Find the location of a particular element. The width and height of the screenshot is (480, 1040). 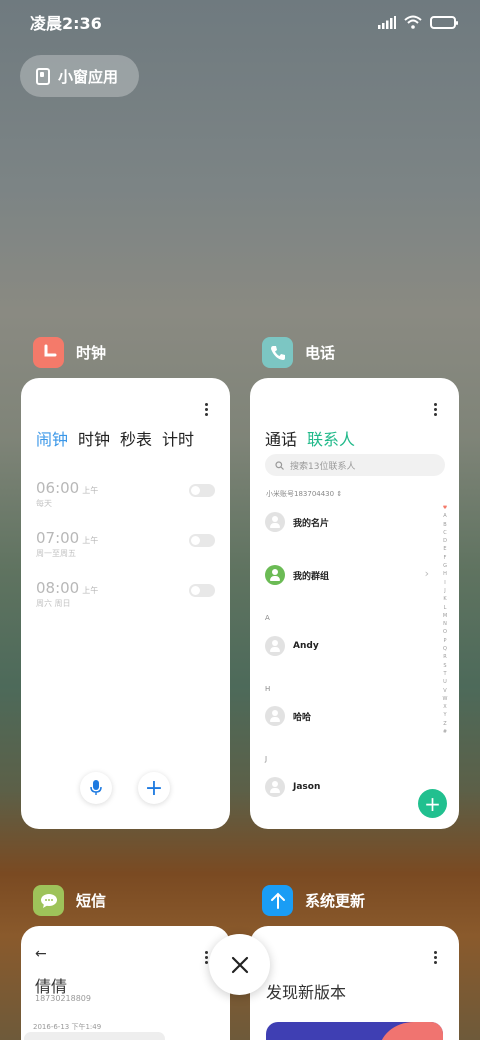

index-letter: W is located at coordinates (445, 699).